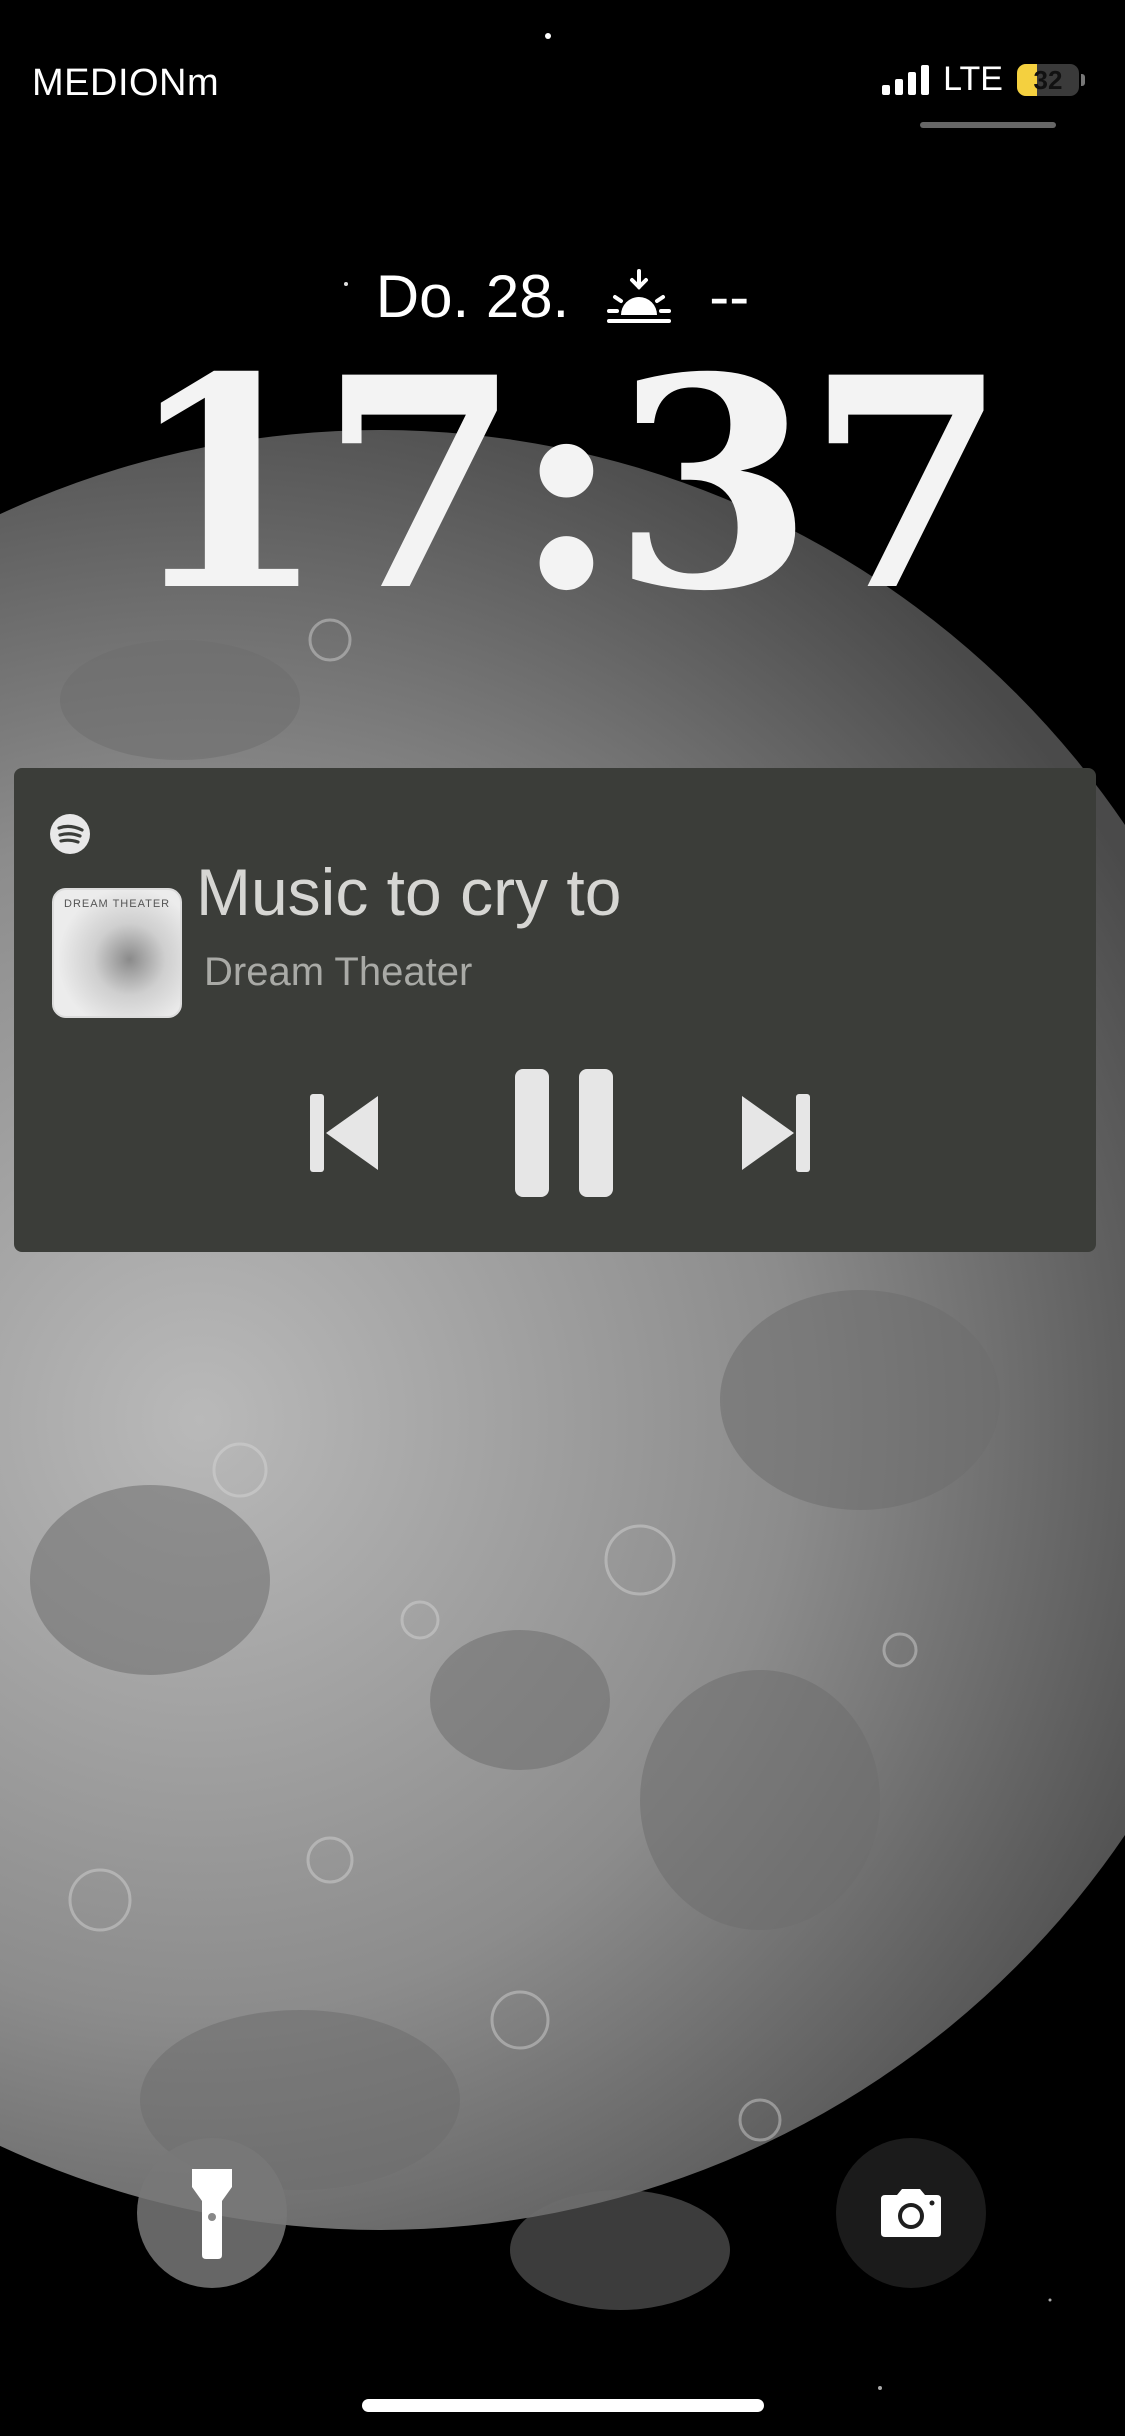  Describe the element at coordinates (562, 485) in the screenshot. I see `clock-time: 17:37` at that location.